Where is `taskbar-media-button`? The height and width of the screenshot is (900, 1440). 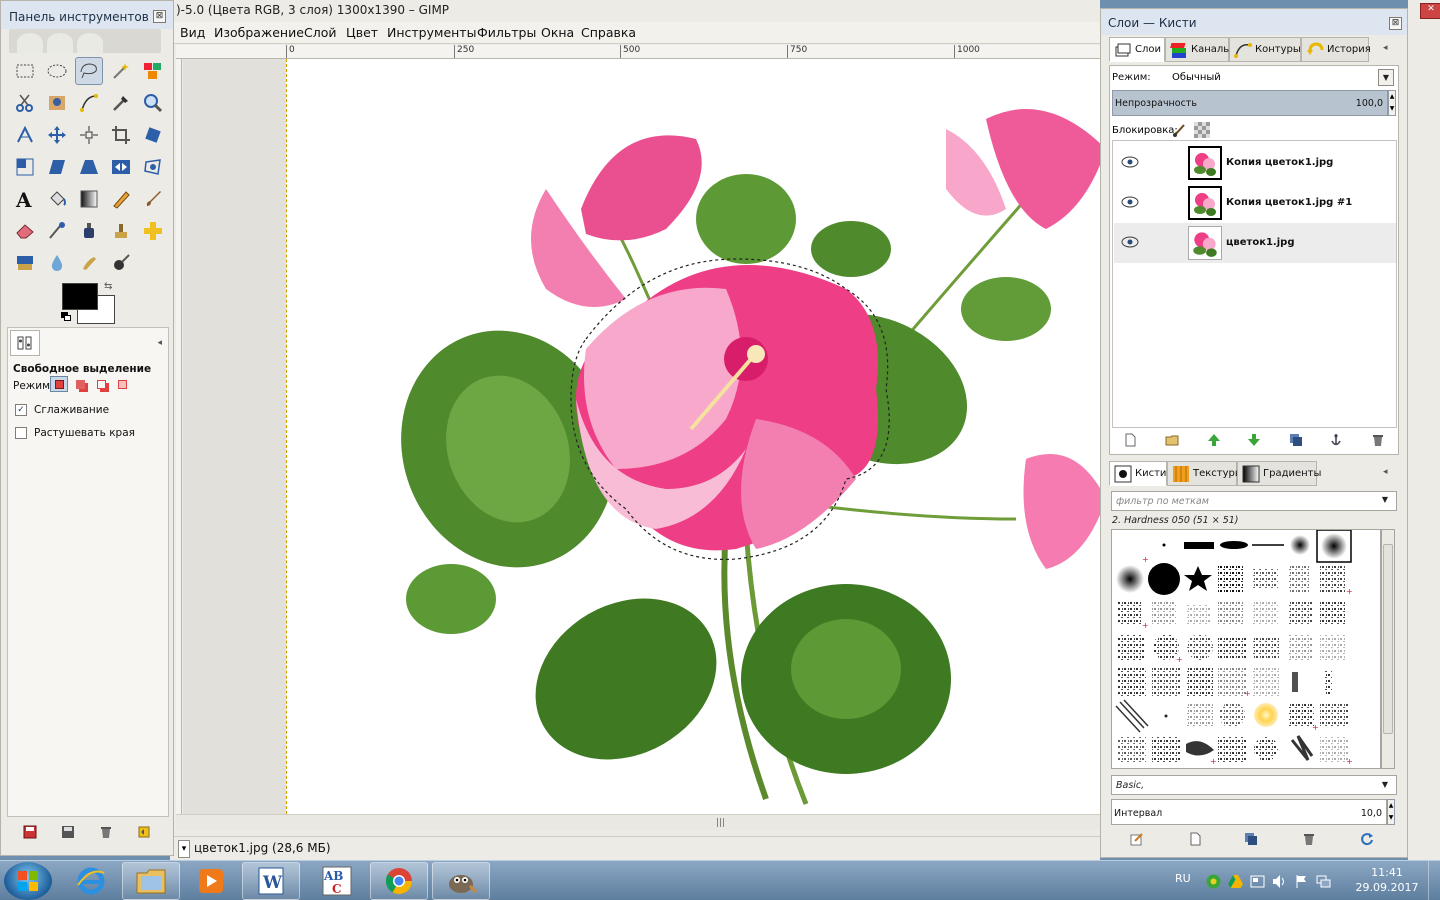
taskbar-media-button is located at coordinates (211, 881).